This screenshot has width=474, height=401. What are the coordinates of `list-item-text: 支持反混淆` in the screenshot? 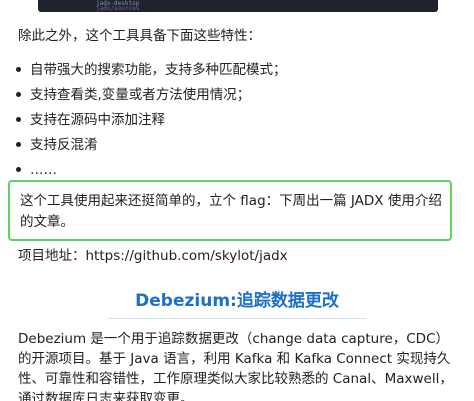 It's located at (64, 145).